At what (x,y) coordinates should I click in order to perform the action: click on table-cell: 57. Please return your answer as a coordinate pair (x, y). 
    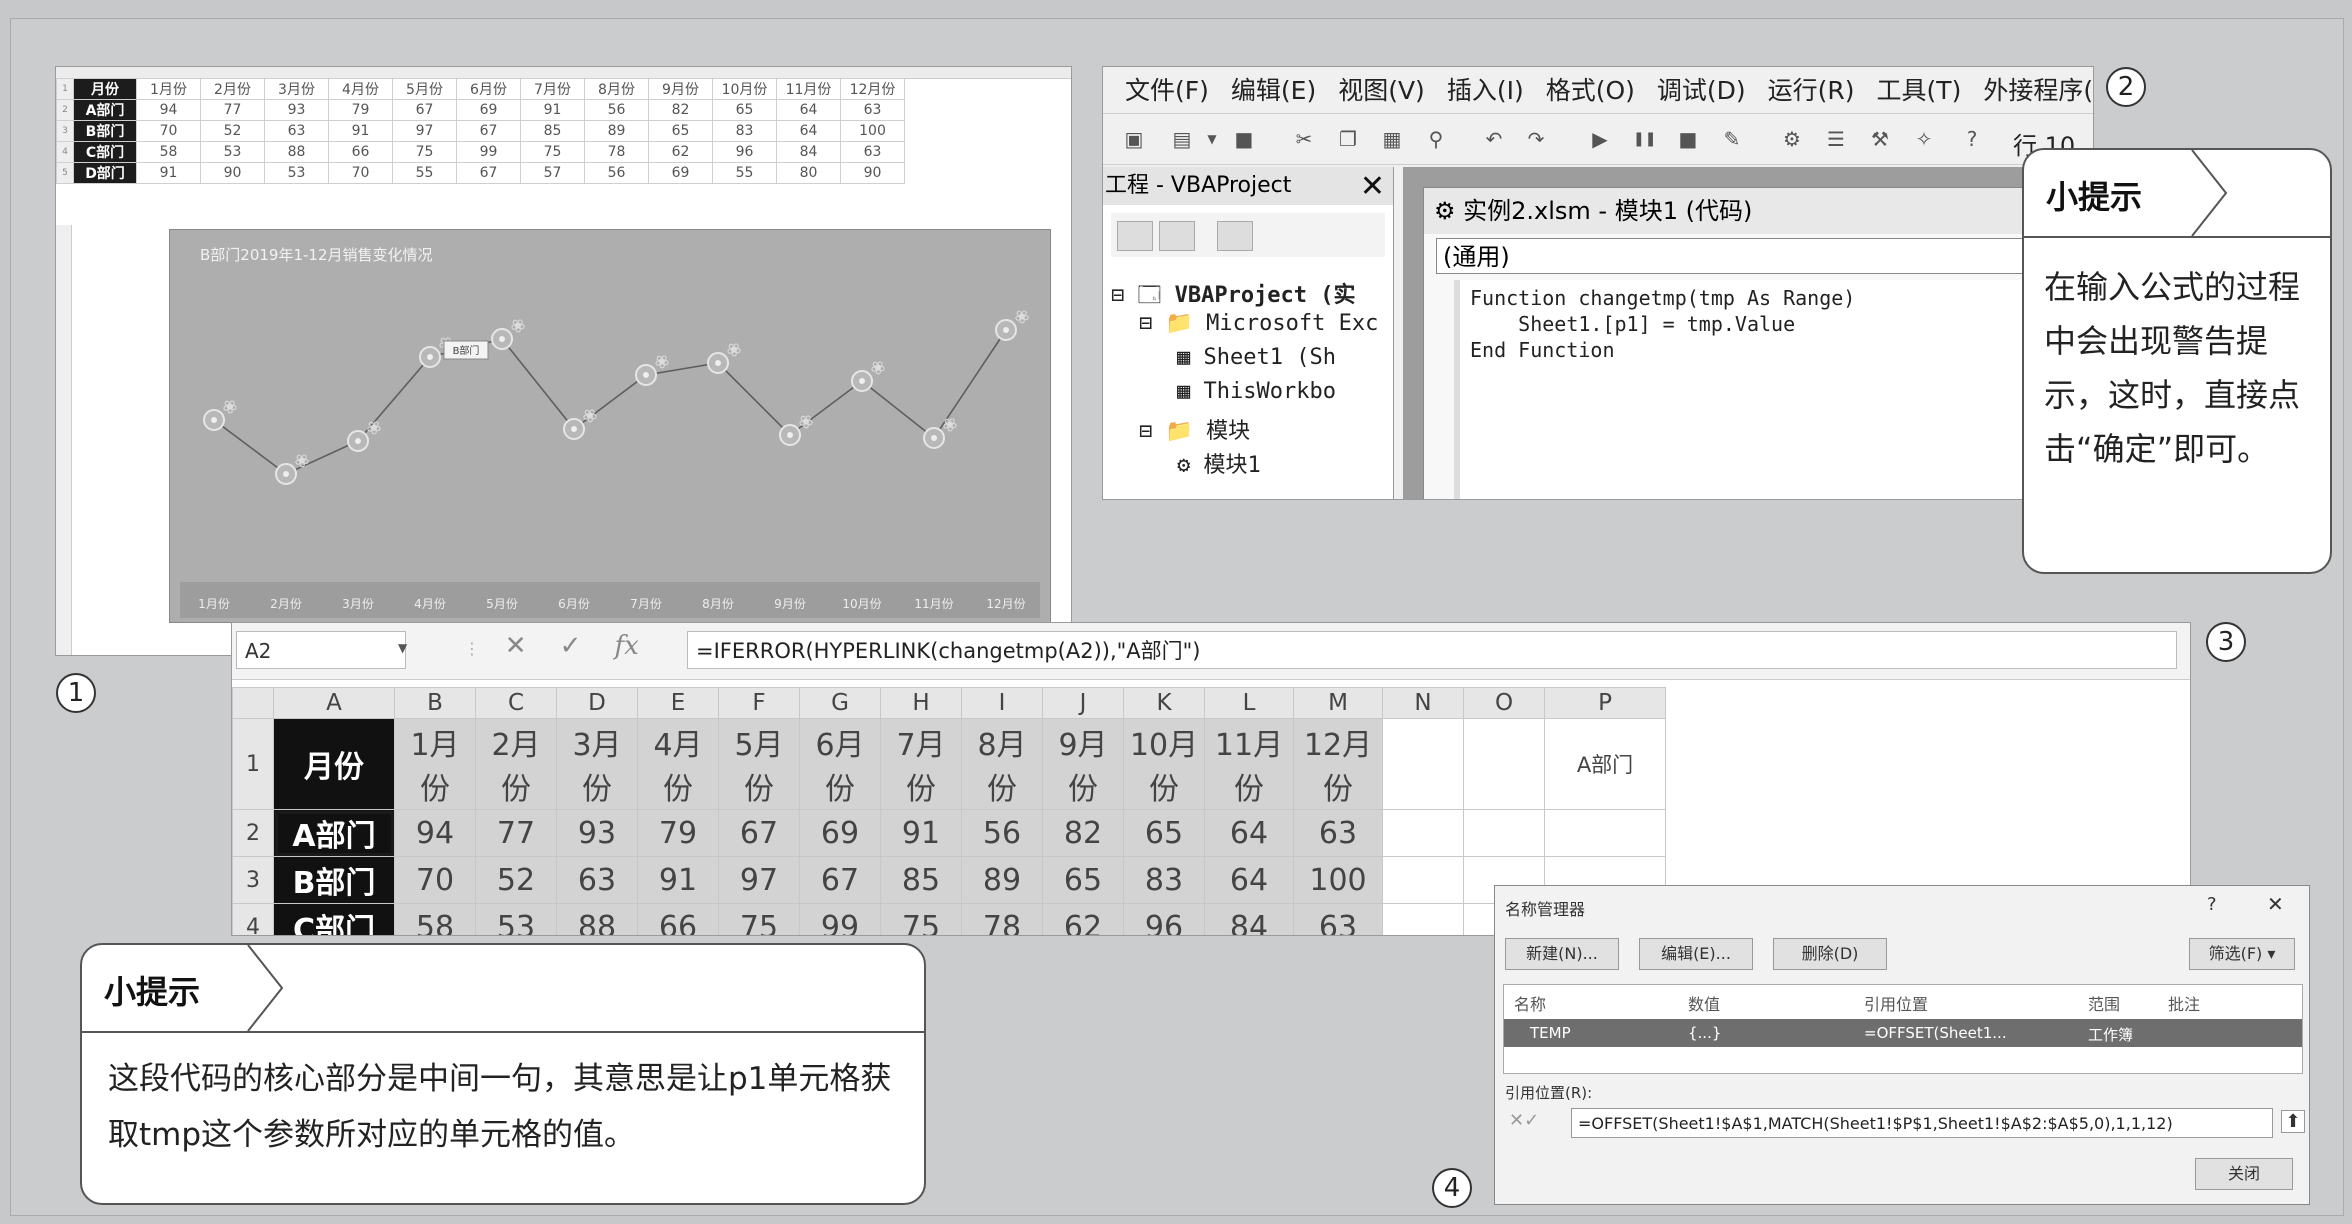
    Looking at the image, I should click on (552, 173).